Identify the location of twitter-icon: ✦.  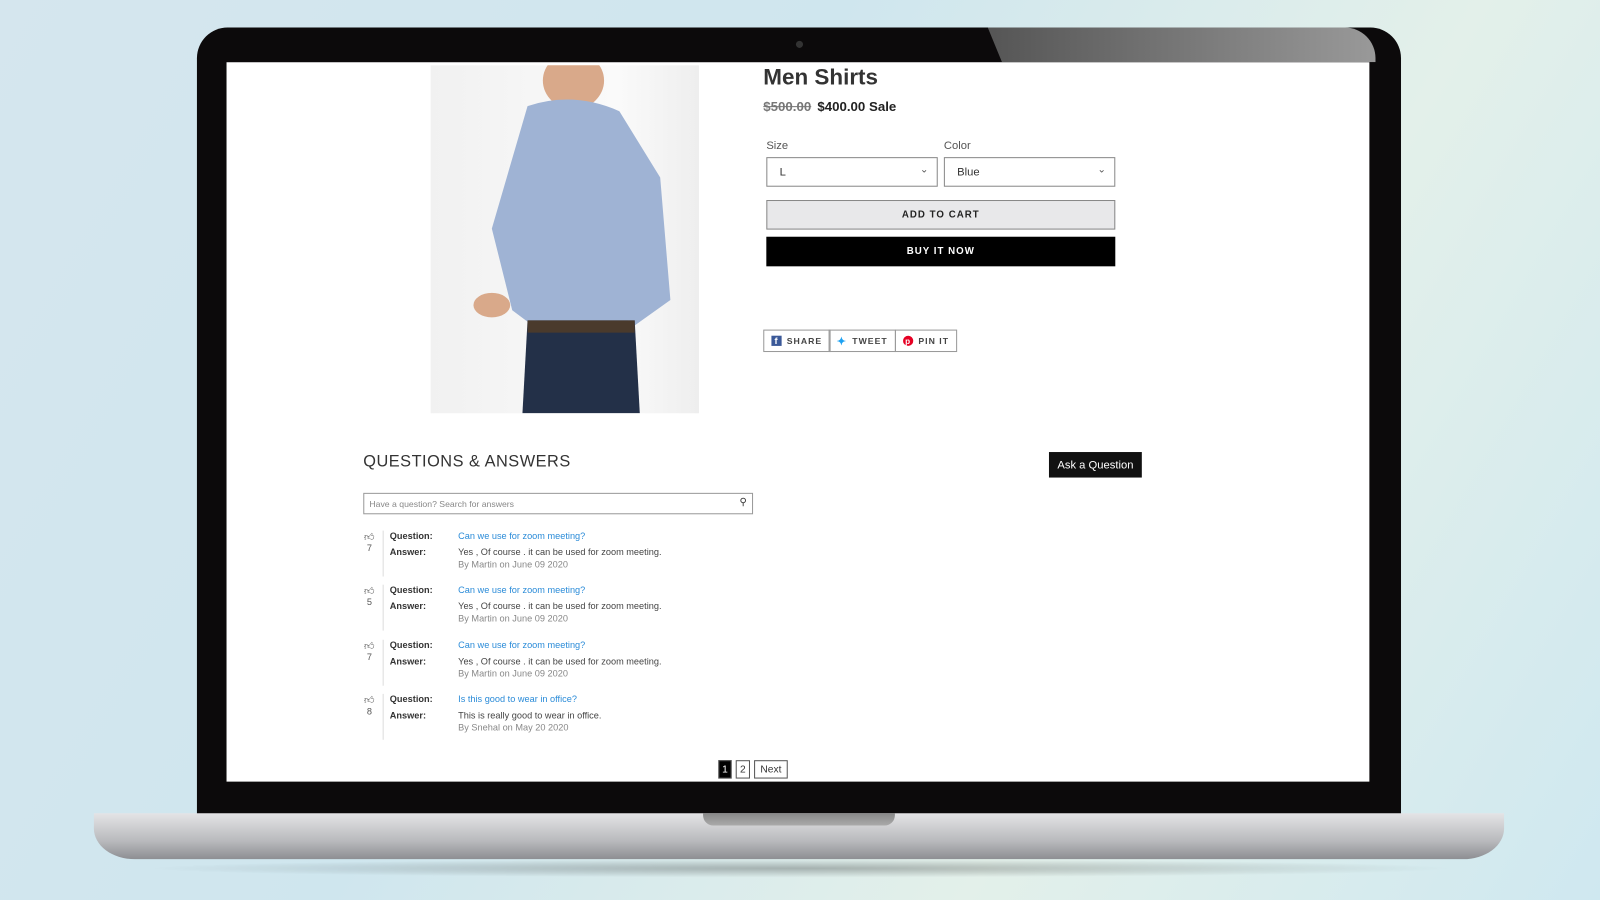
(842, 341).